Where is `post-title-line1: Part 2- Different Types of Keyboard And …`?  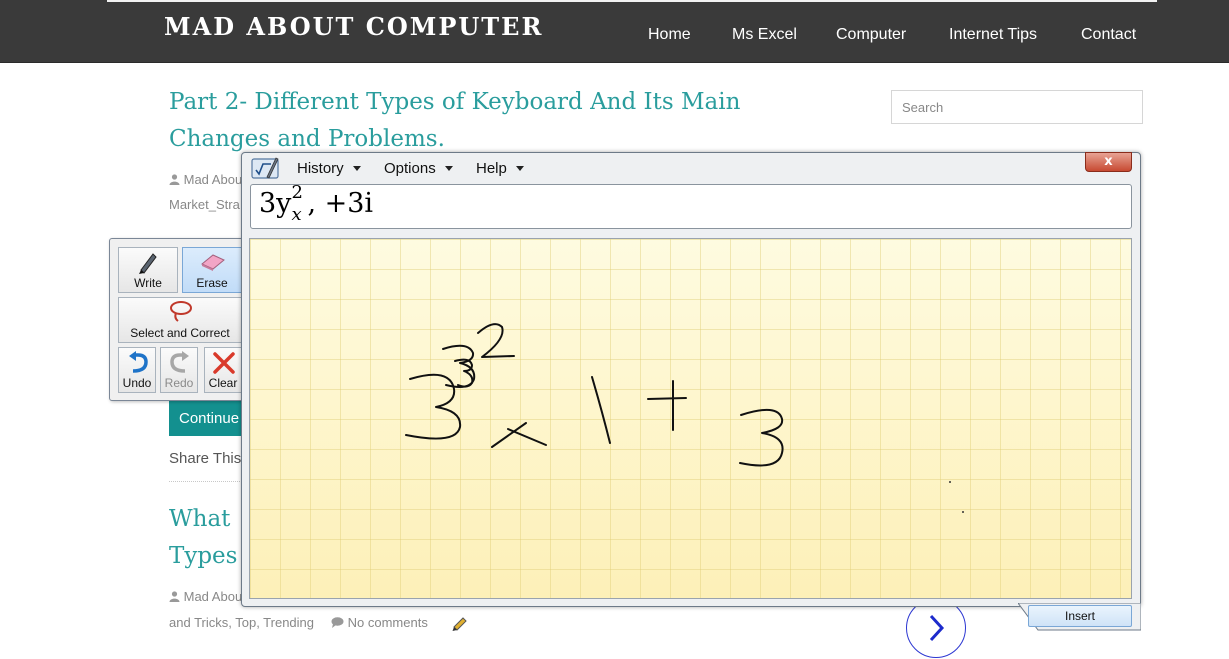
post-title-line1: Part 2- Different Types of Keyboard And … is located at coordinates (454, 102).